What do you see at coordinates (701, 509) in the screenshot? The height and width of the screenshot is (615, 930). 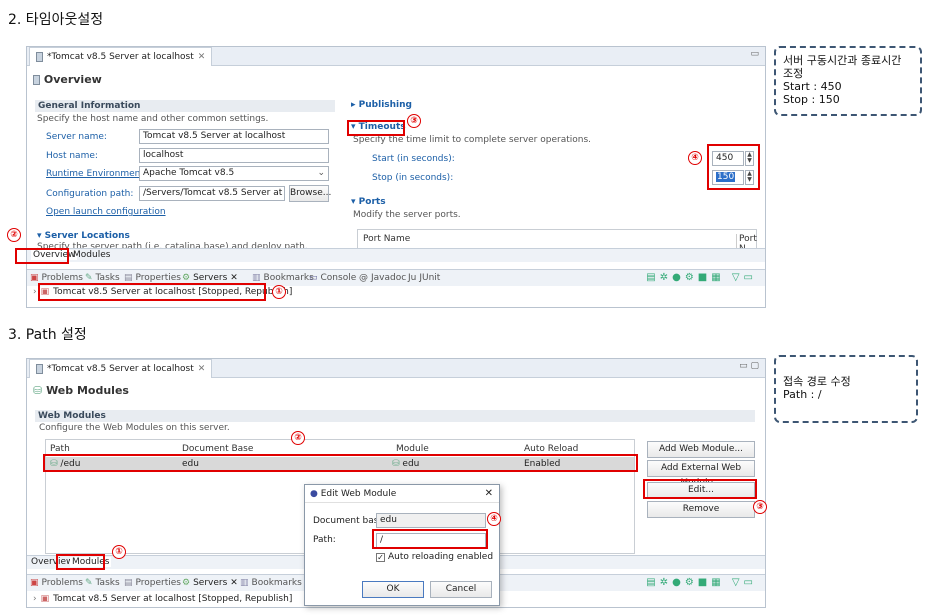 I see `remove-button: Remove` at bounding box center [701, 509].